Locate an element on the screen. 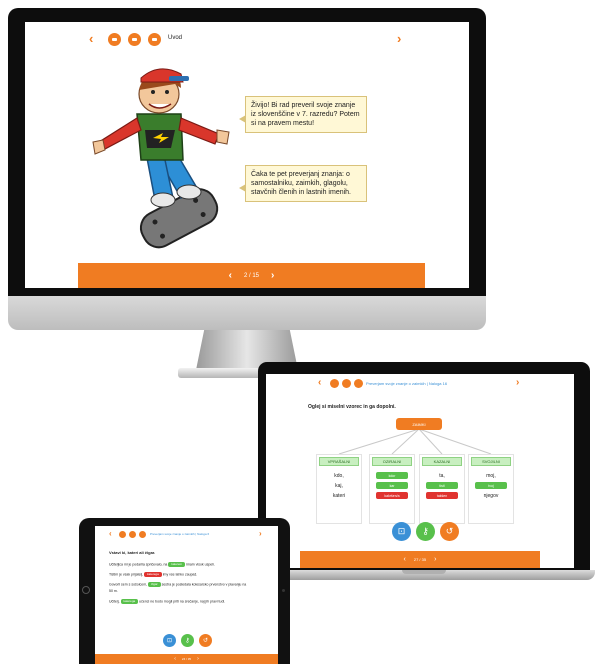 This screenshot has height=664, width=595. word: kaj, is located at coordinates (339, 486).